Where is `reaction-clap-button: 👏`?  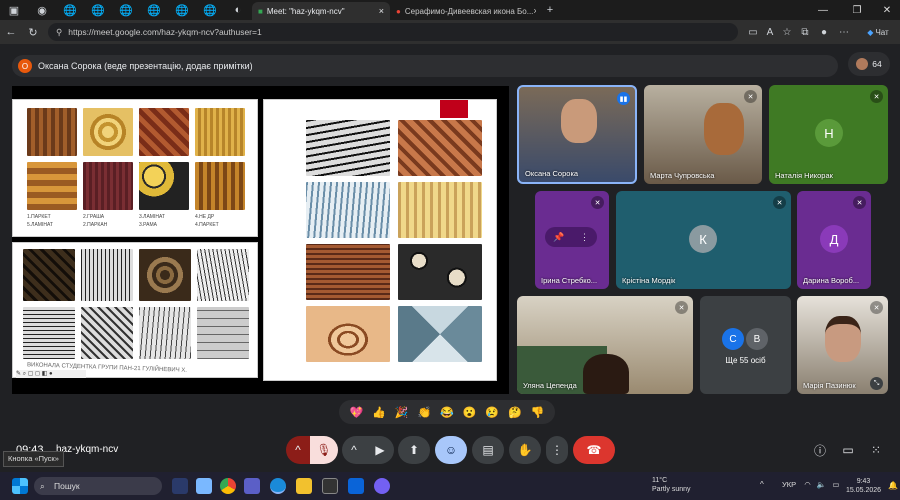
reaction-clap-button: 👏 is located at coordinates (424, 412).